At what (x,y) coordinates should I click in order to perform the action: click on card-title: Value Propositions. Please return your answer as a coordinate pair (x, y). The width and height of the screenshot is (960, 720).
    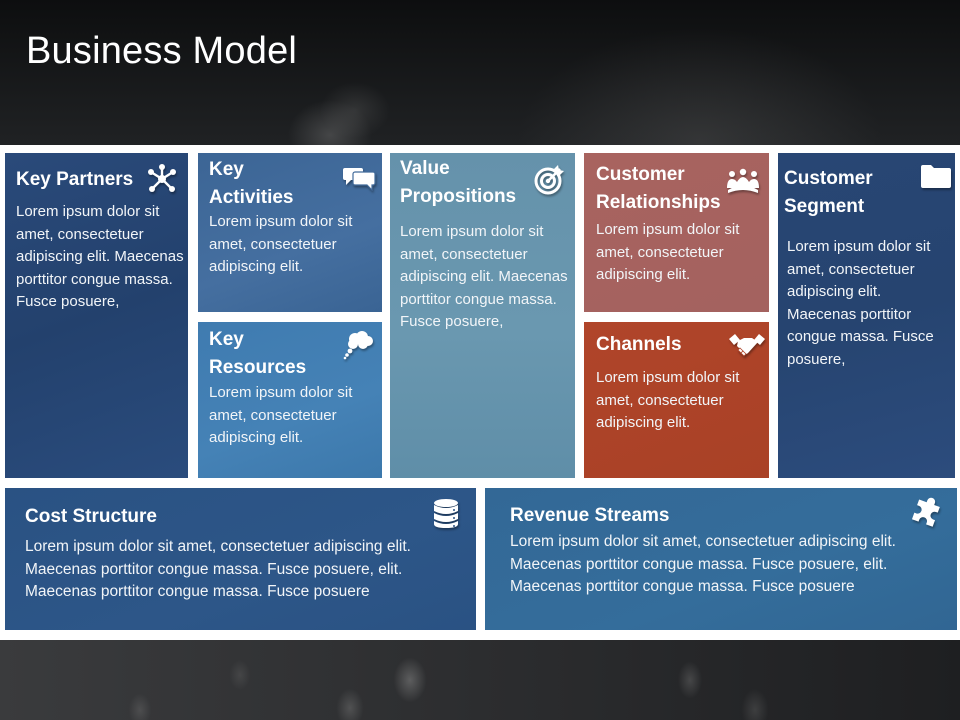
    Looking at the image, I should click on (458, 182).